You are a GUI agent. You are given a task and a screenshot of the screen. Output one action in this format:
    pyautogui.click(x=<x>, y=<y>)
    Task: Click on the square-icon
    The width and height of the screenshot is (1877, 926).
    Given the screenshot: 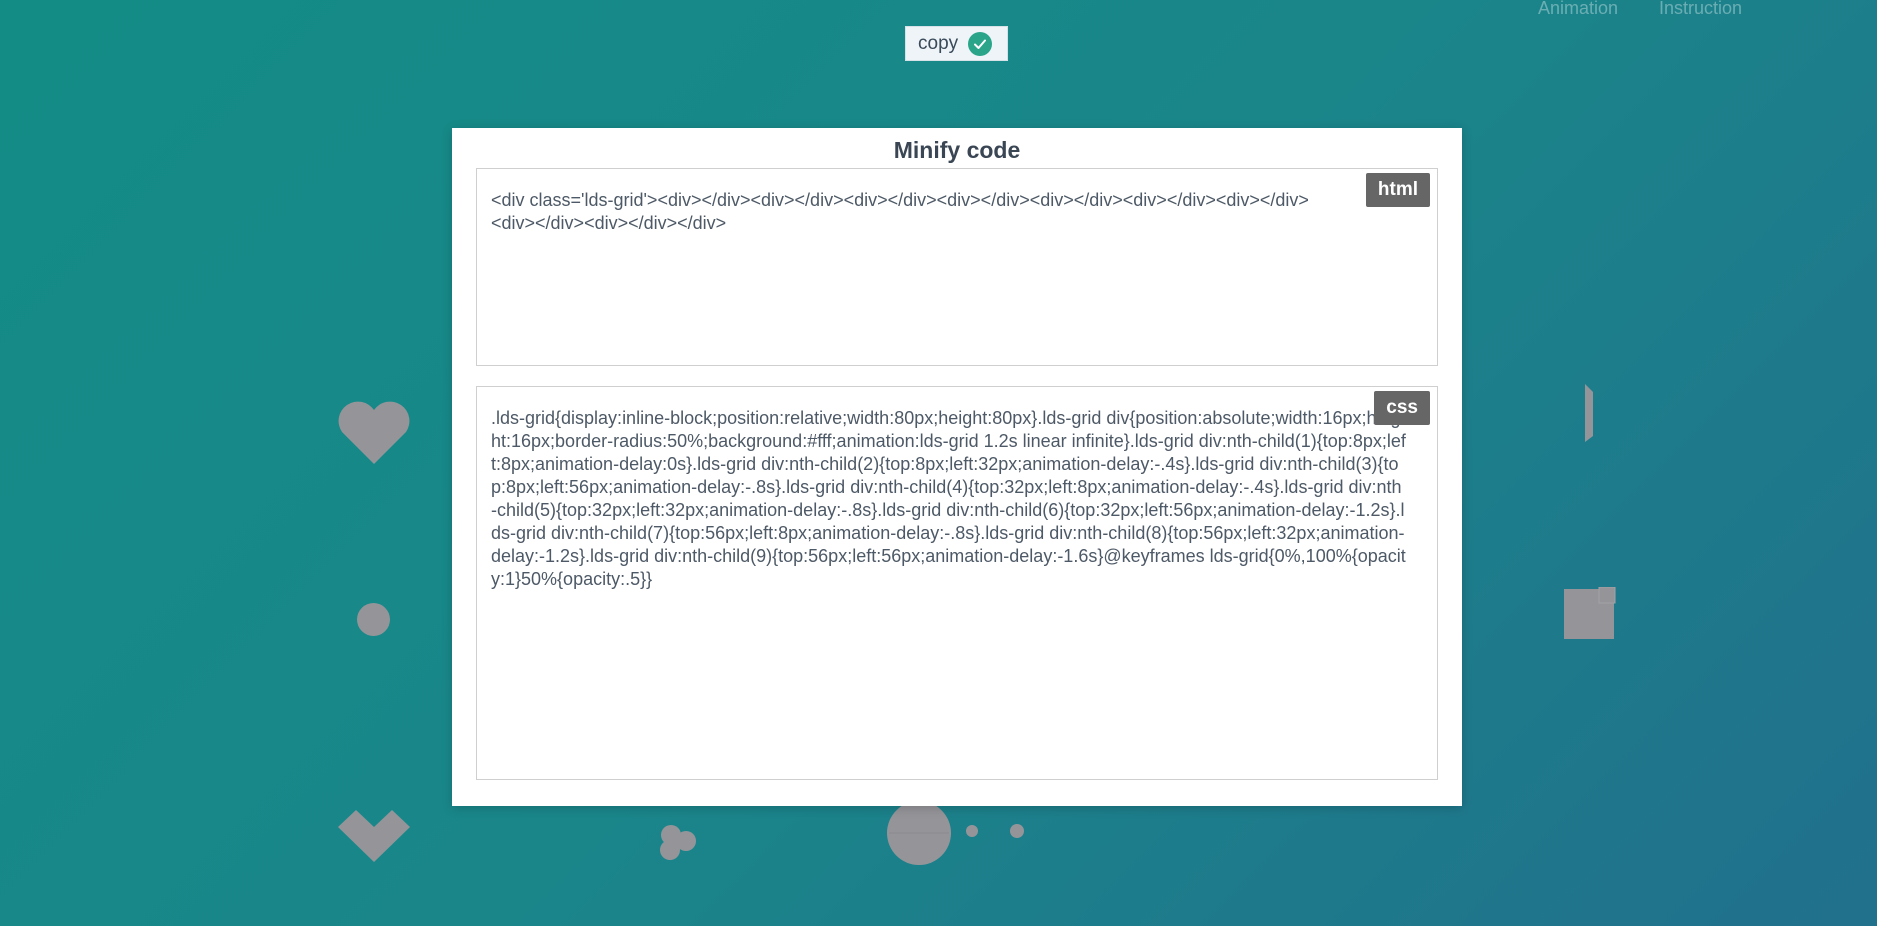 What is the action you would take?
    pyautogui.click(x=1590, y=615)
    